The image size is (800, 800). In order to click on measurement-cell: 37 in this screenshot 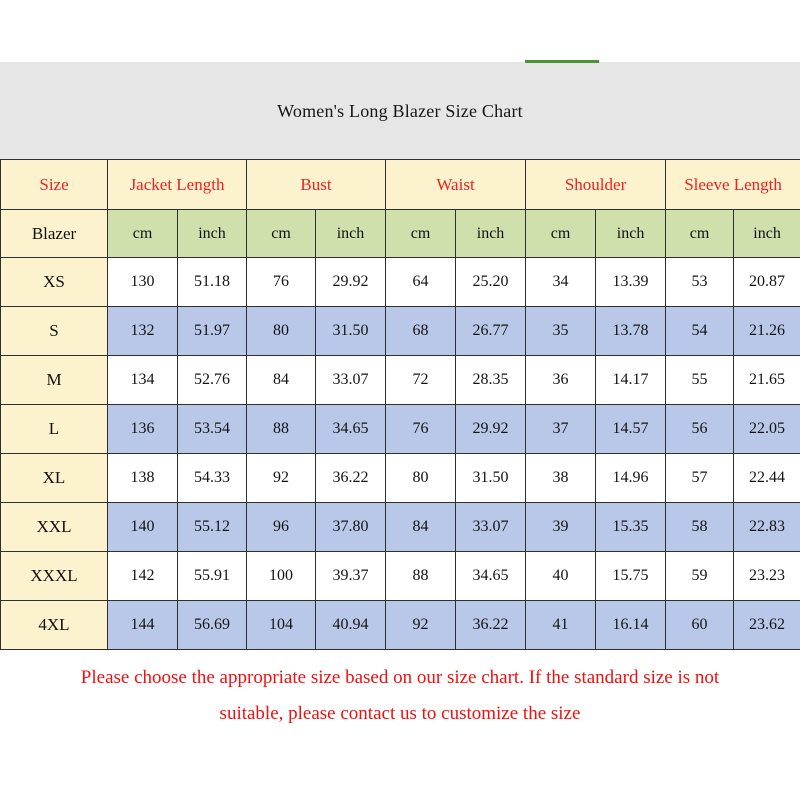, I will do `click(561, 429)`.